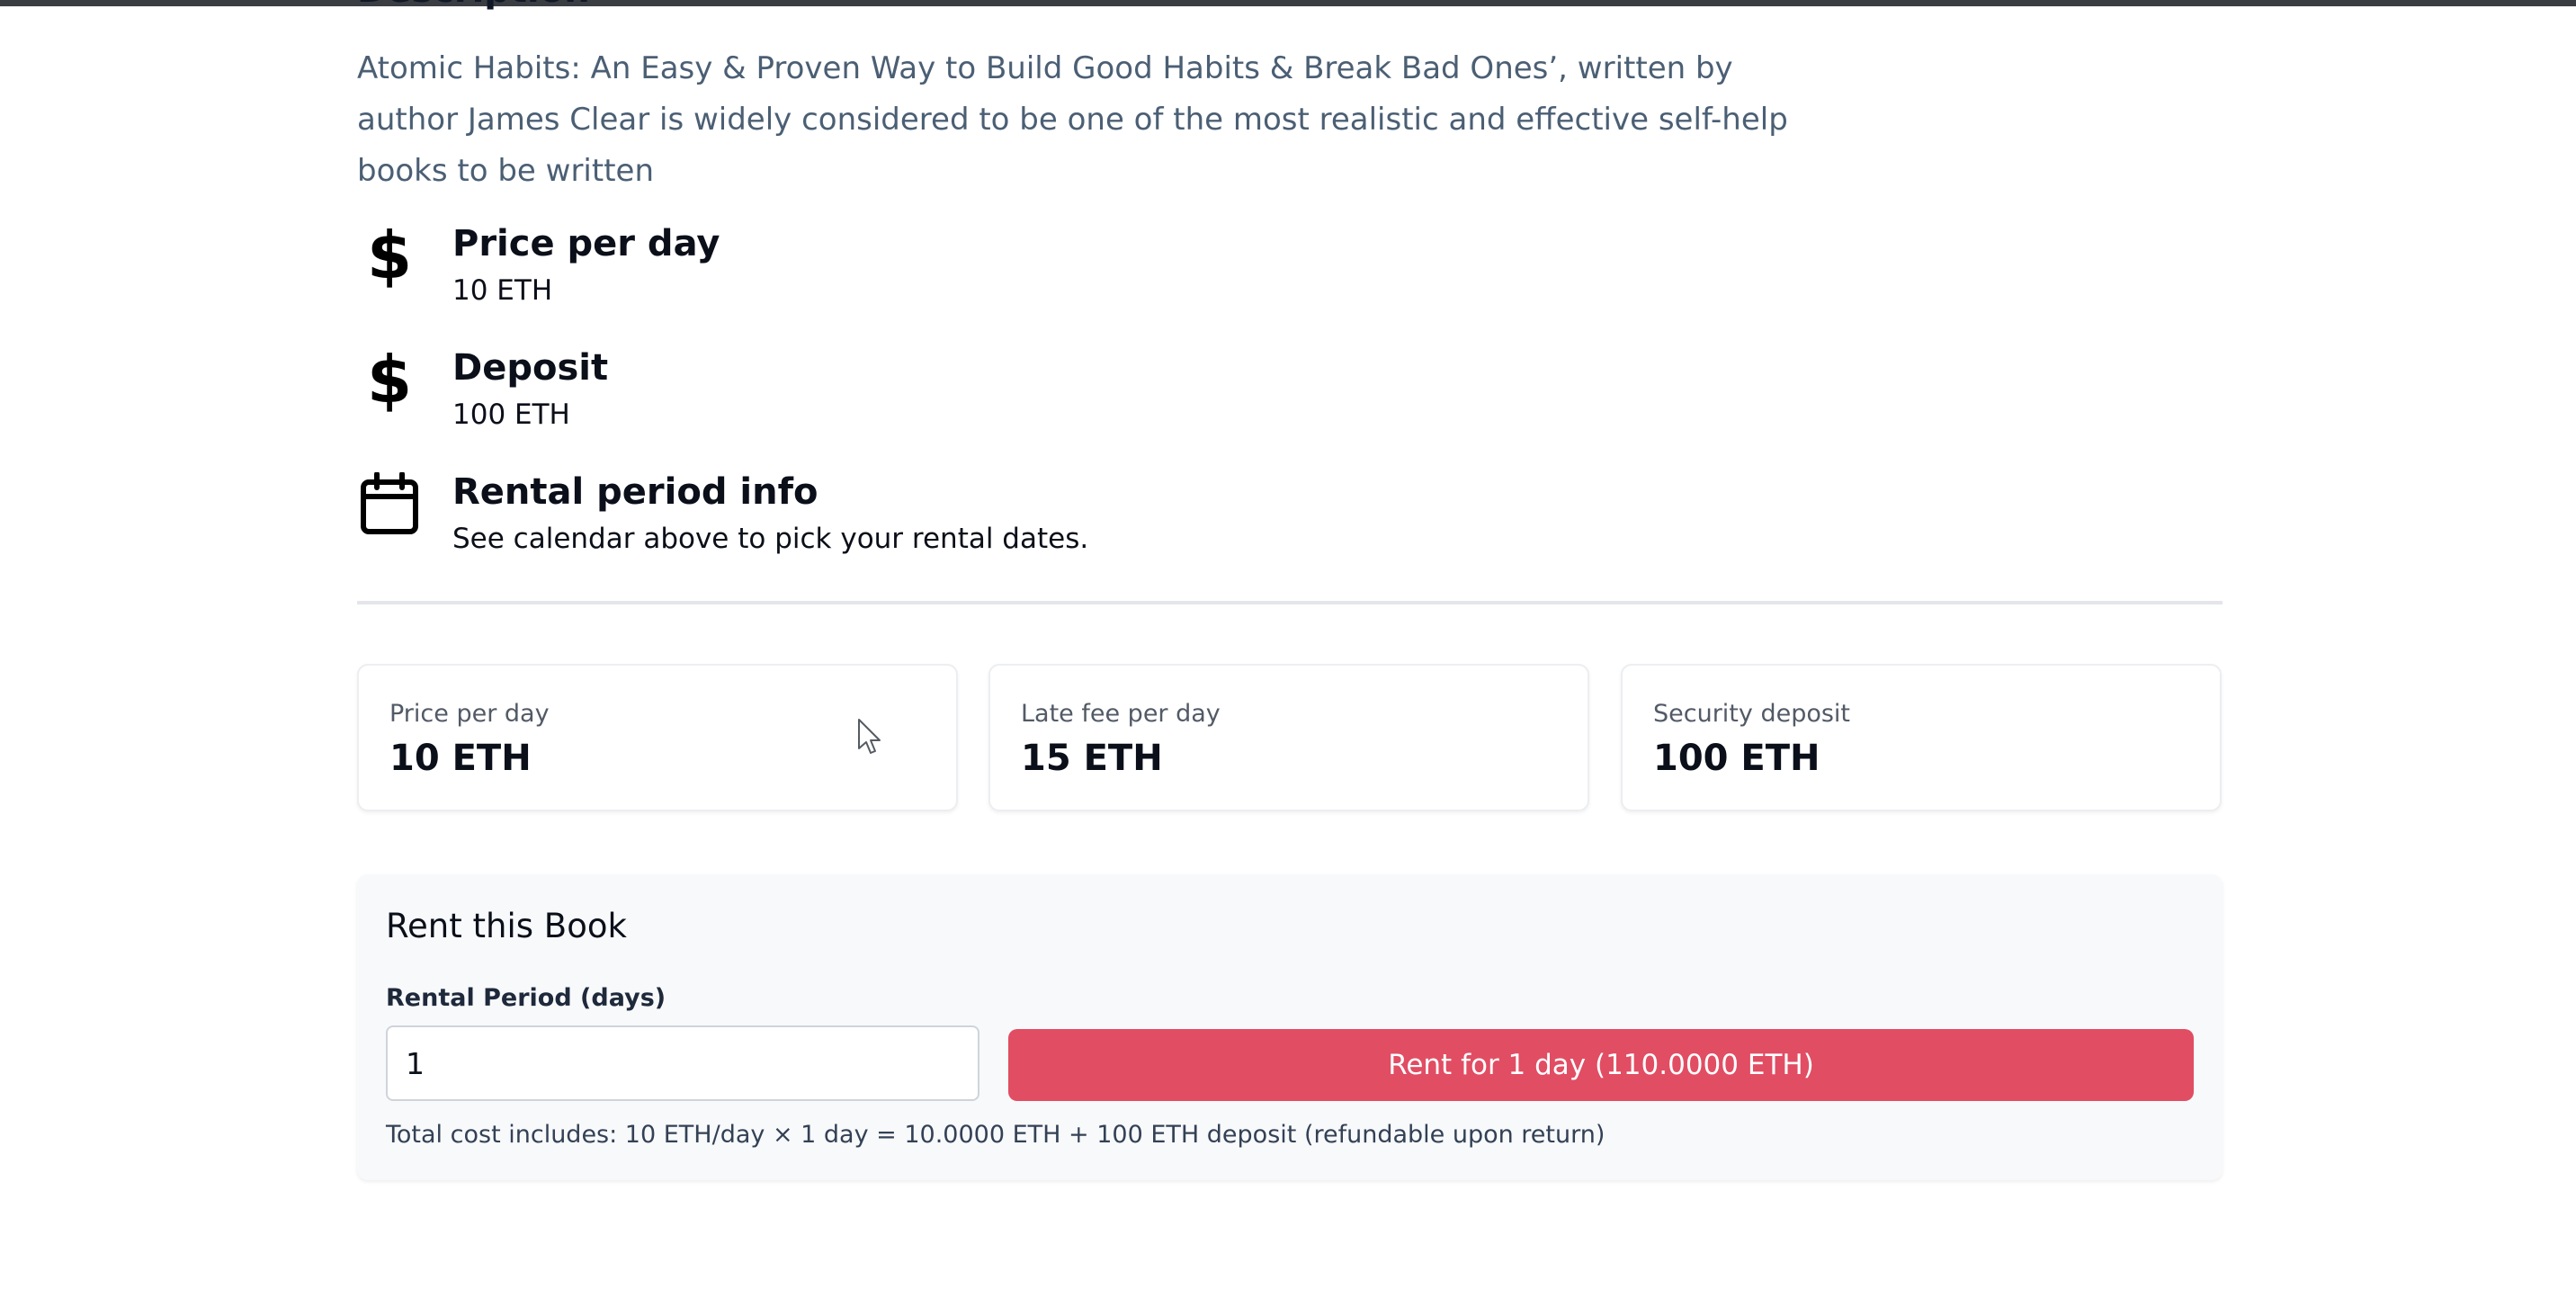  What do you see at coordinates (586, 243) in the screenshot?
I see `info-price-title: Price per day` at bounding box center [586, 243].